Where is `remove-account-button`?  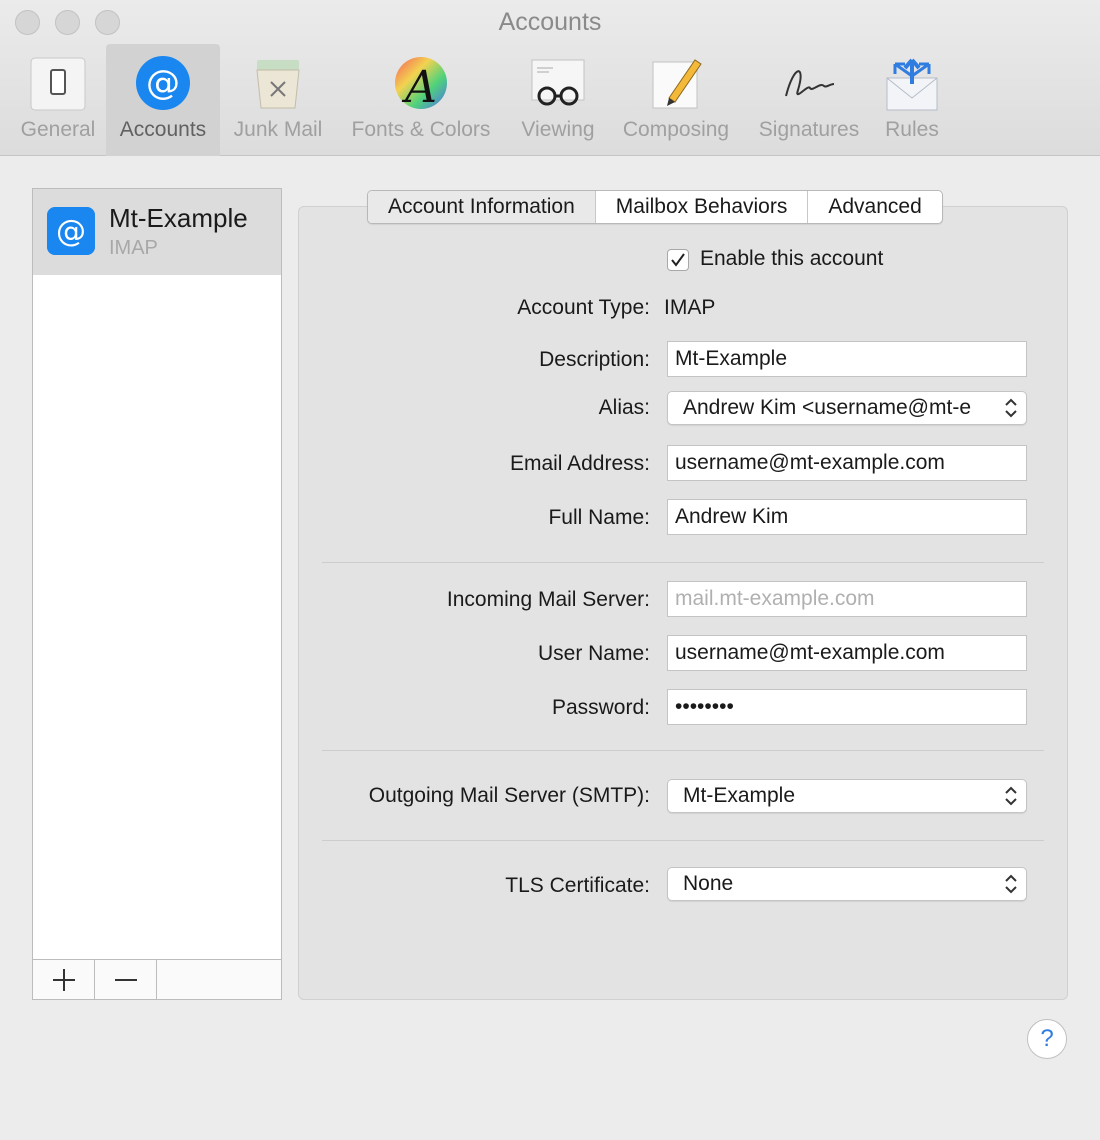
remove-account-button is located at coordinates (126, 979).